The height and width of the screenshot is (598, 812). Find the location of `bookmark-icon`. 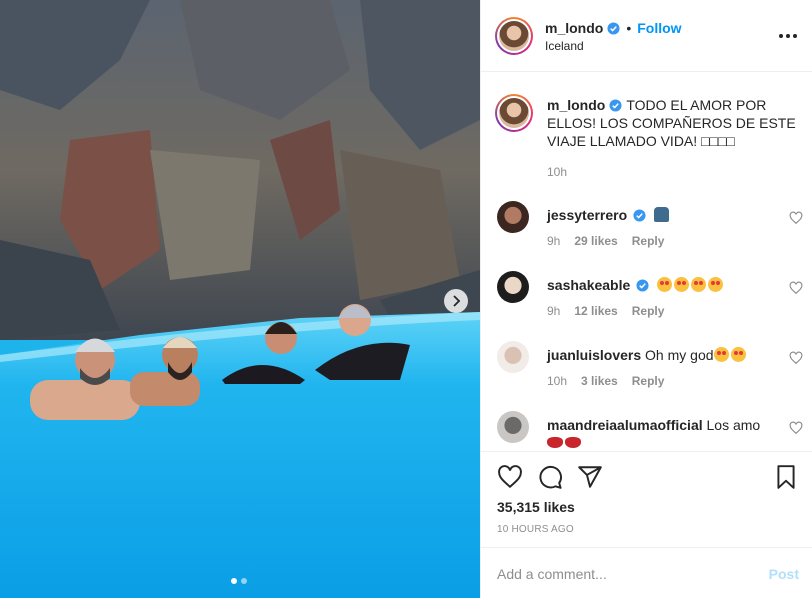

bookmark-icon is located at coordinates (786, 477).